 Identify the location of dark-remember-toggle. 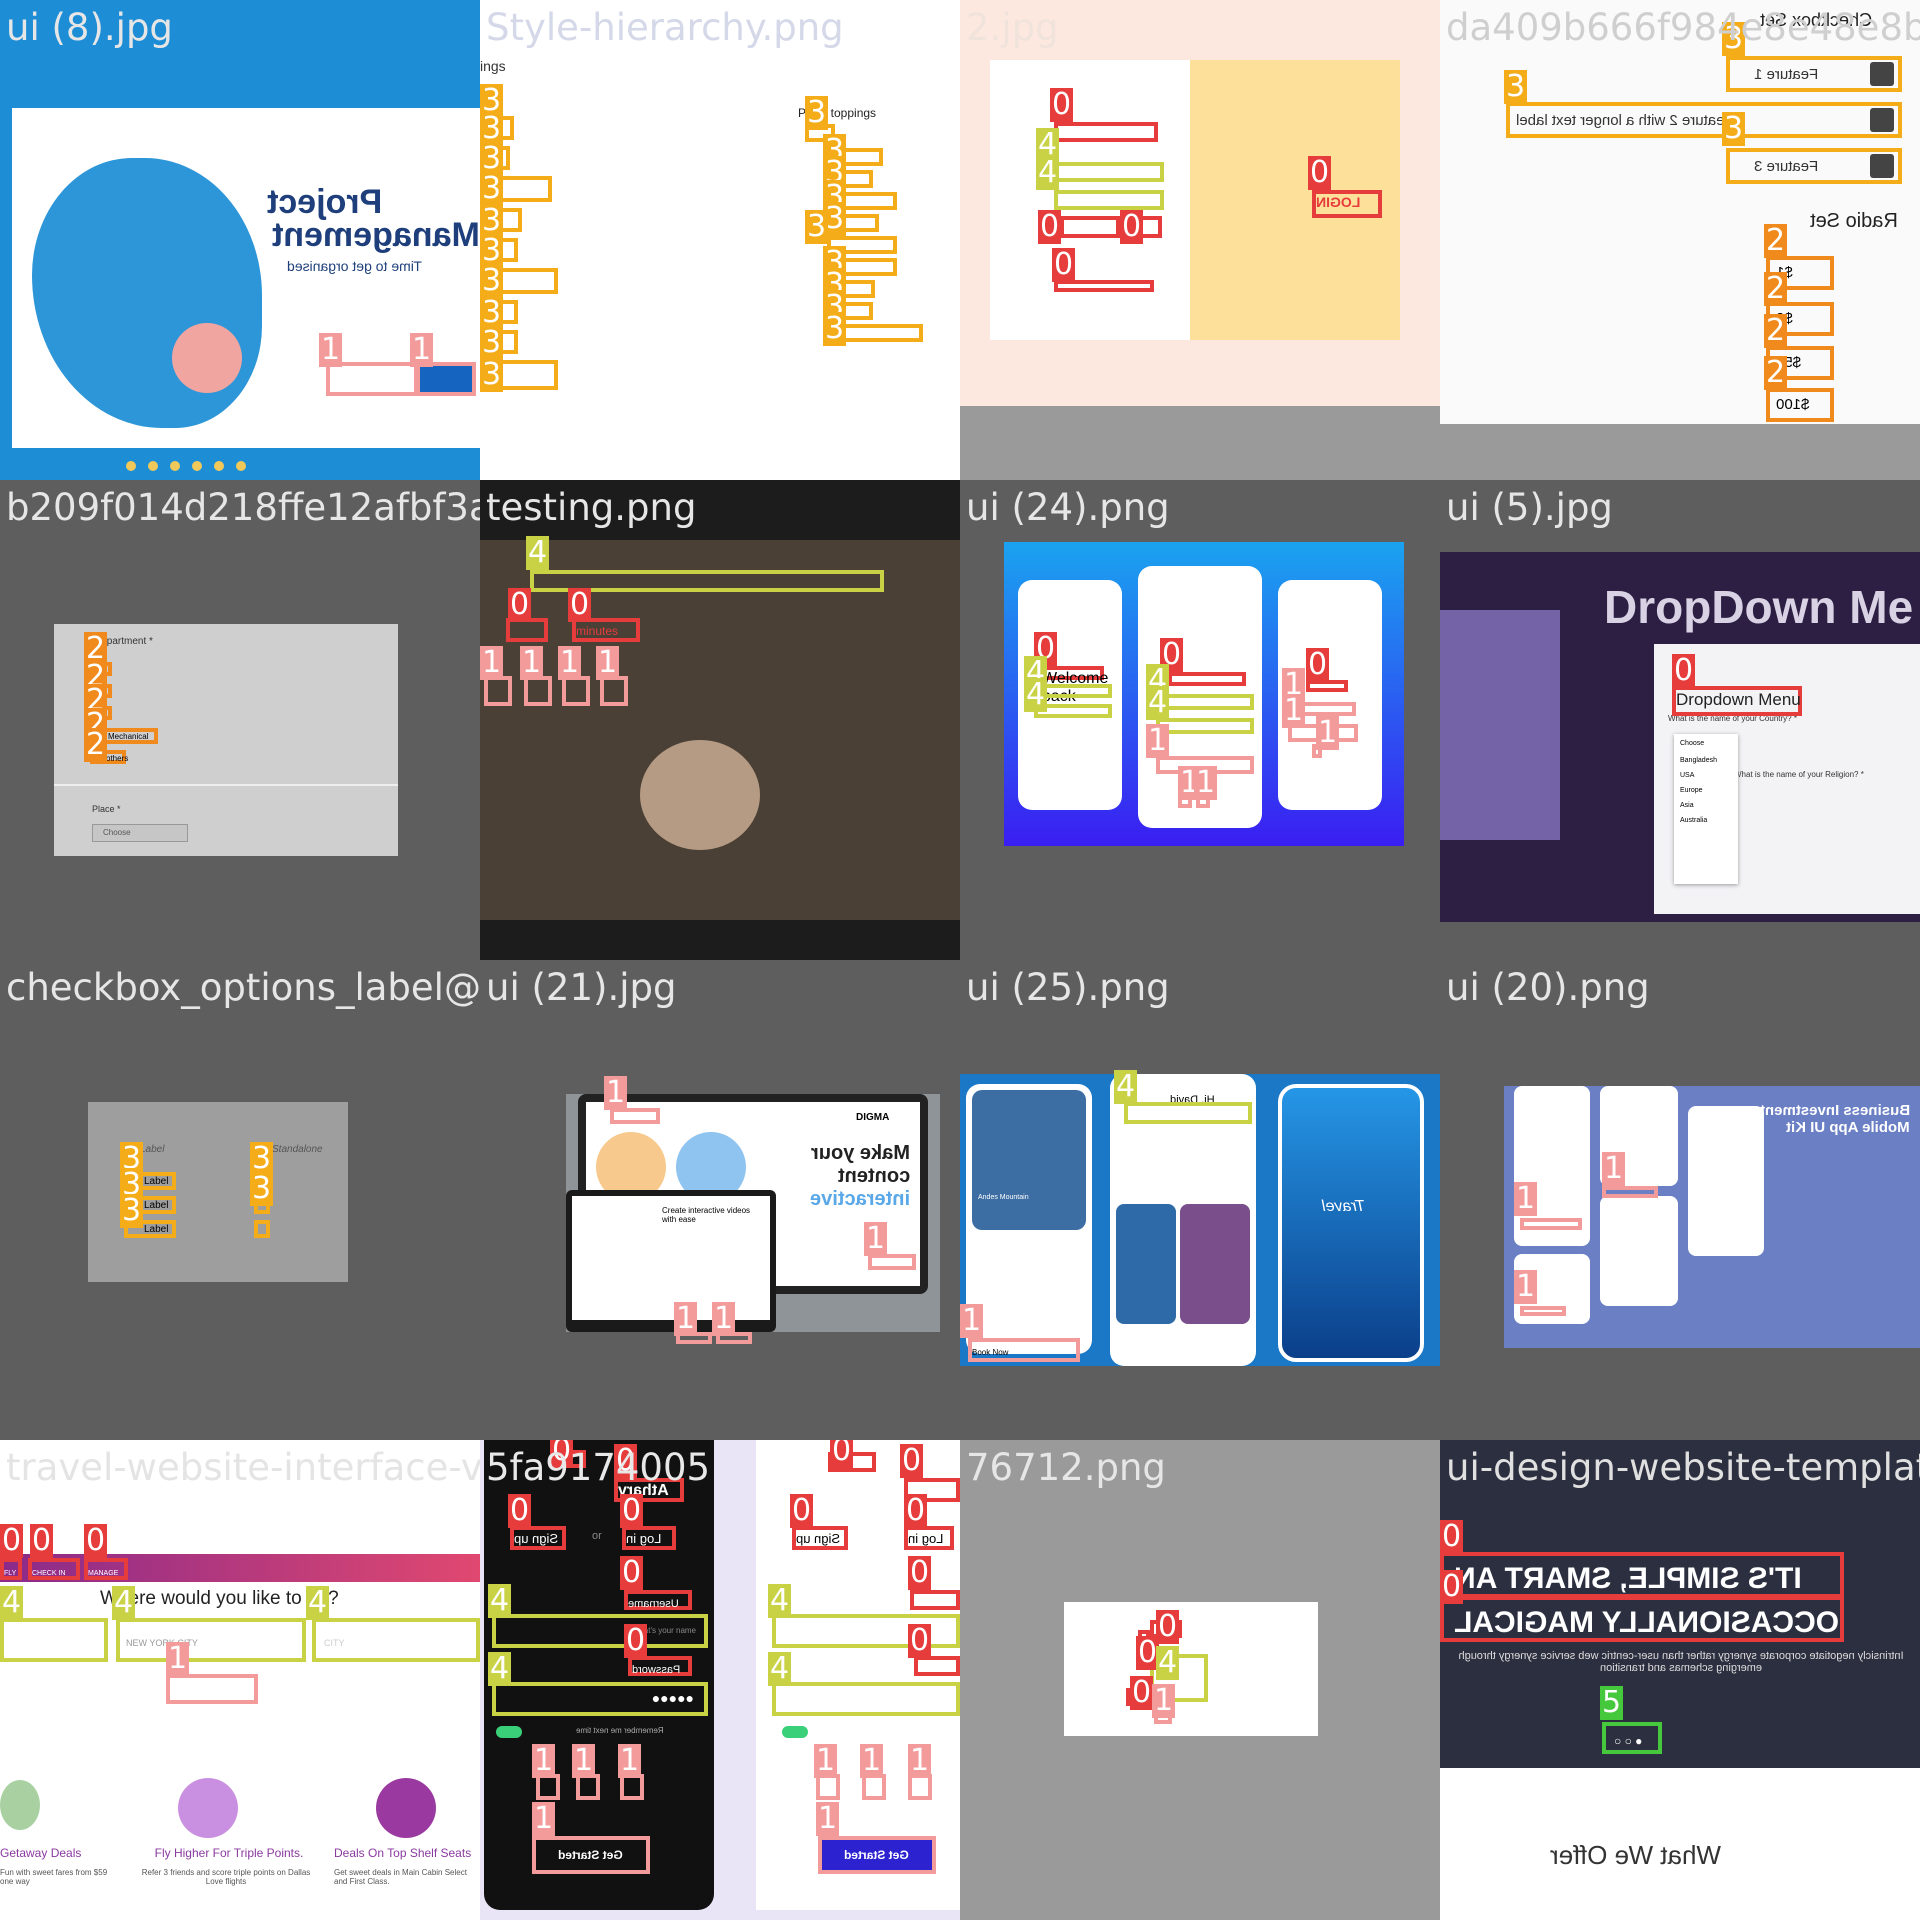
(509, 1732).